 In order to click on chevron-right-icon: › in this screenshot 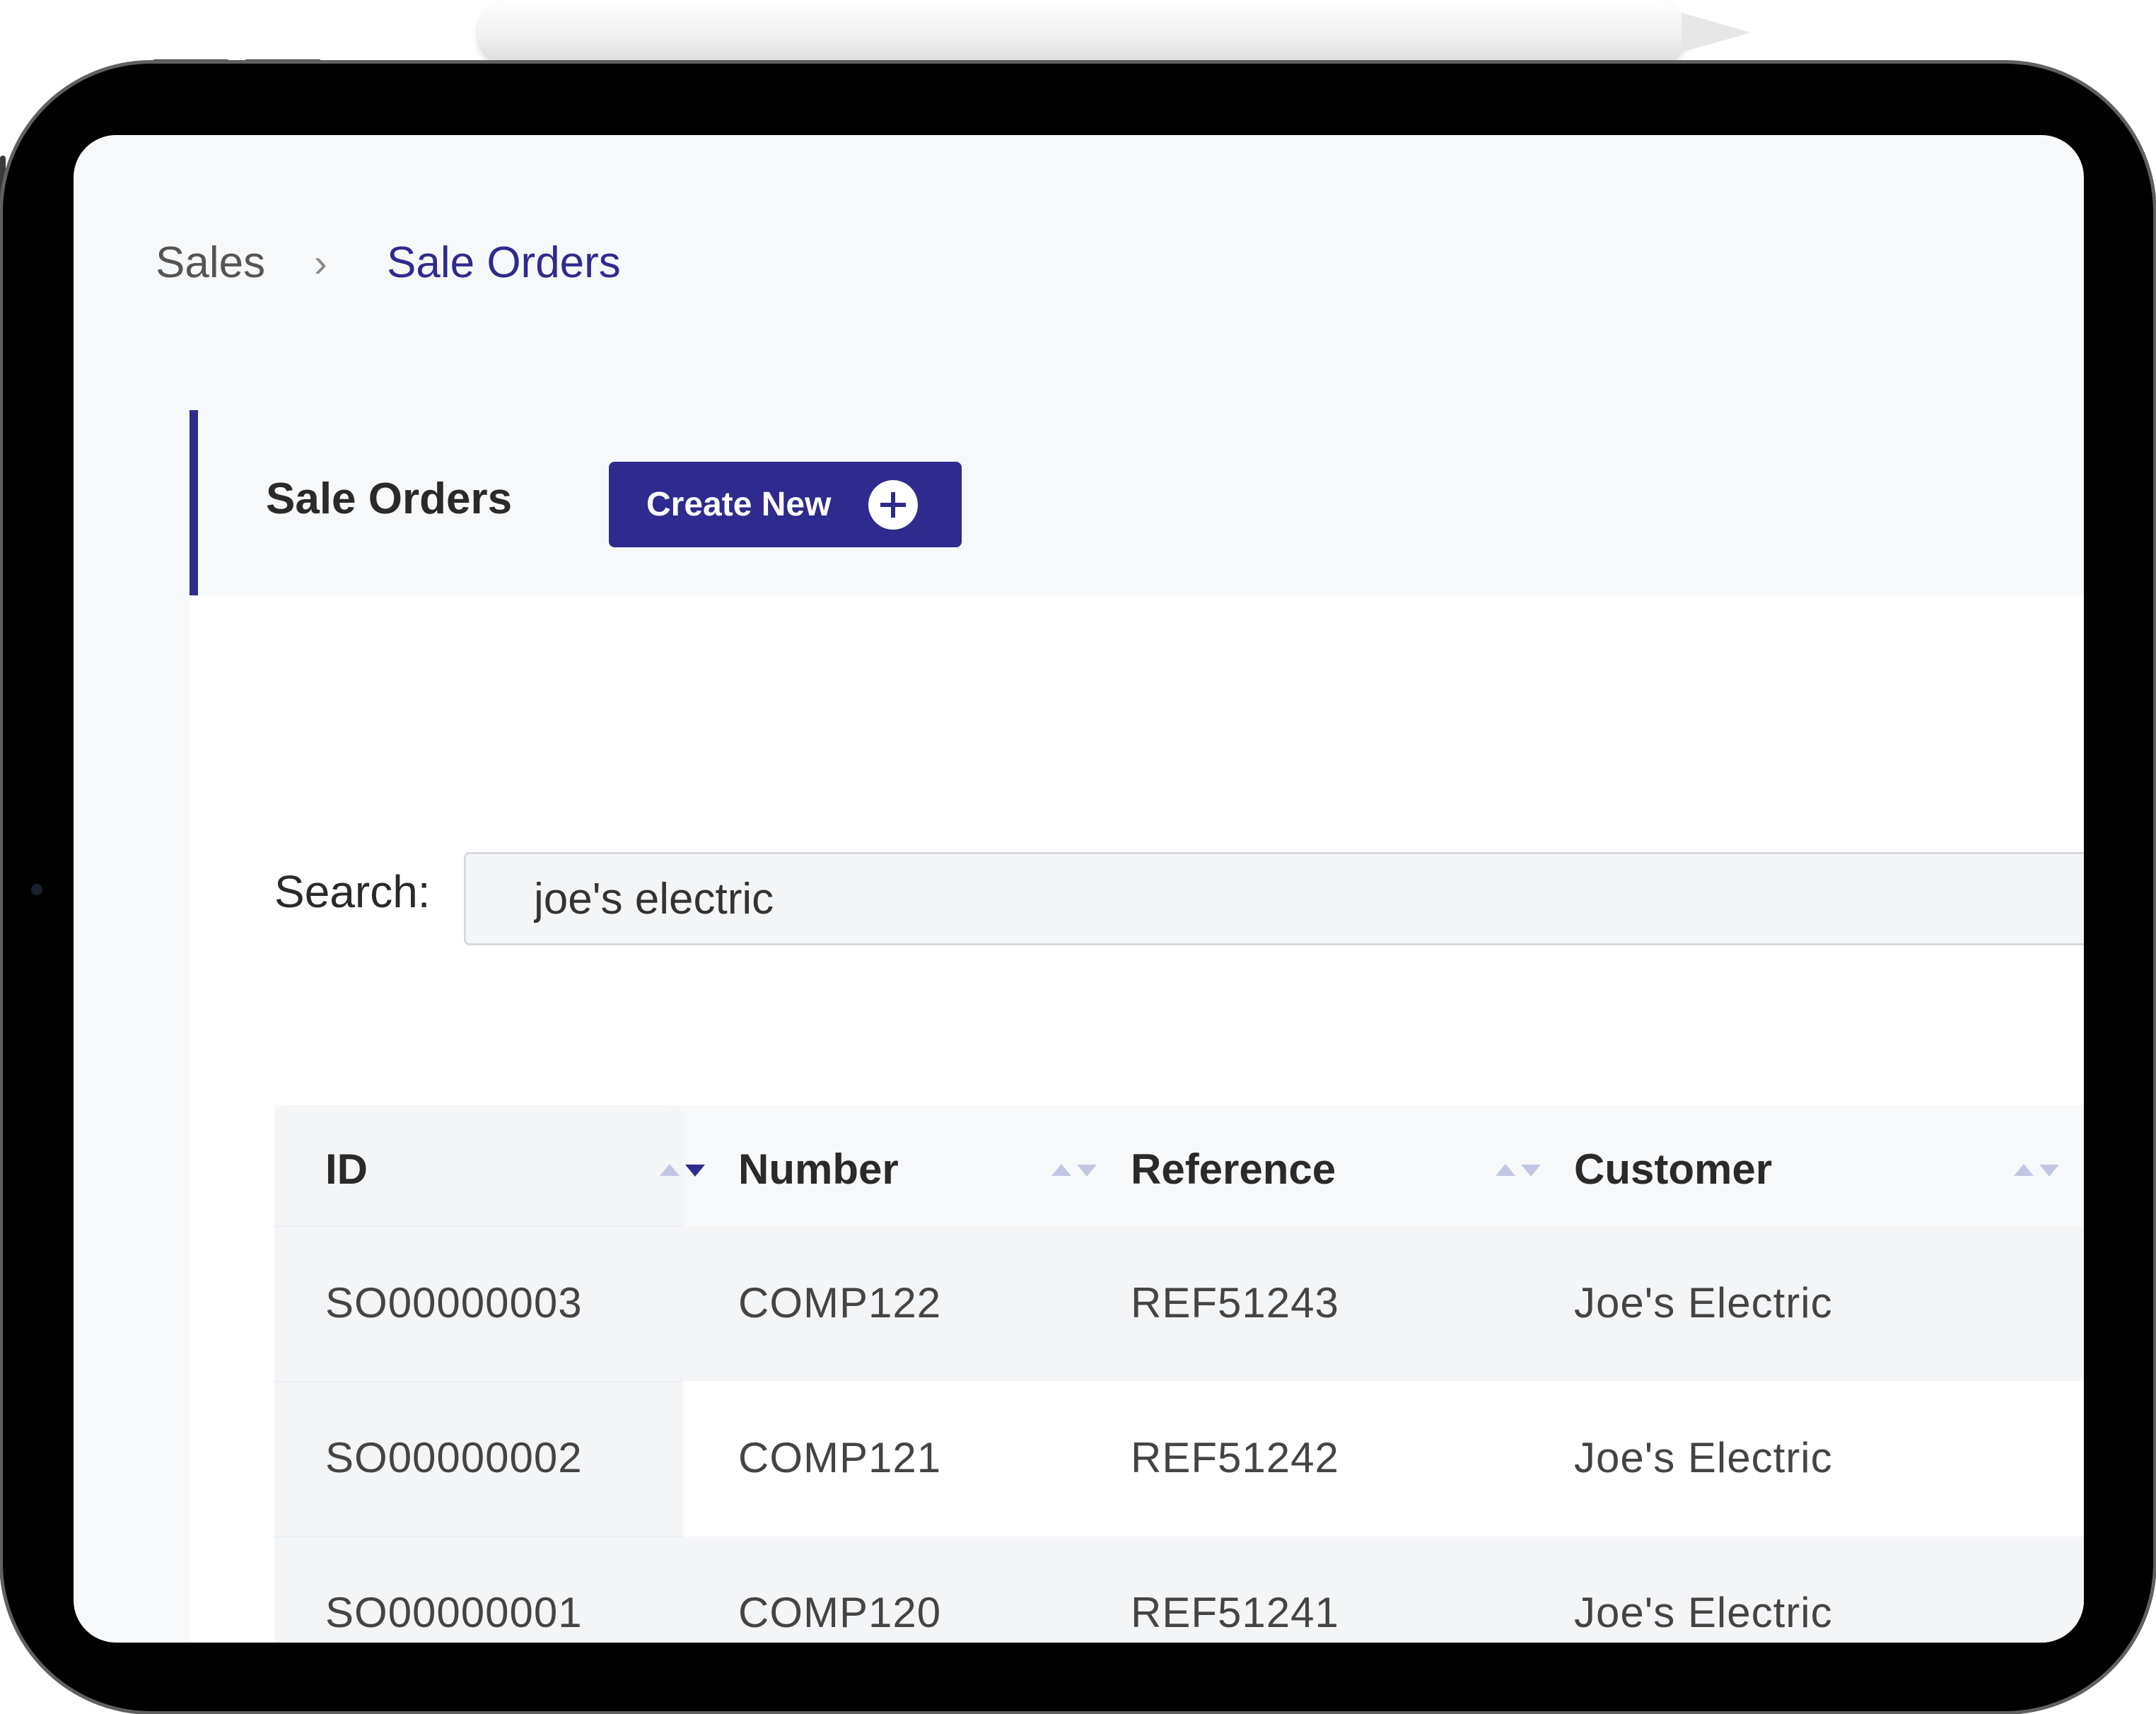, I will do `click(320, 262)`.